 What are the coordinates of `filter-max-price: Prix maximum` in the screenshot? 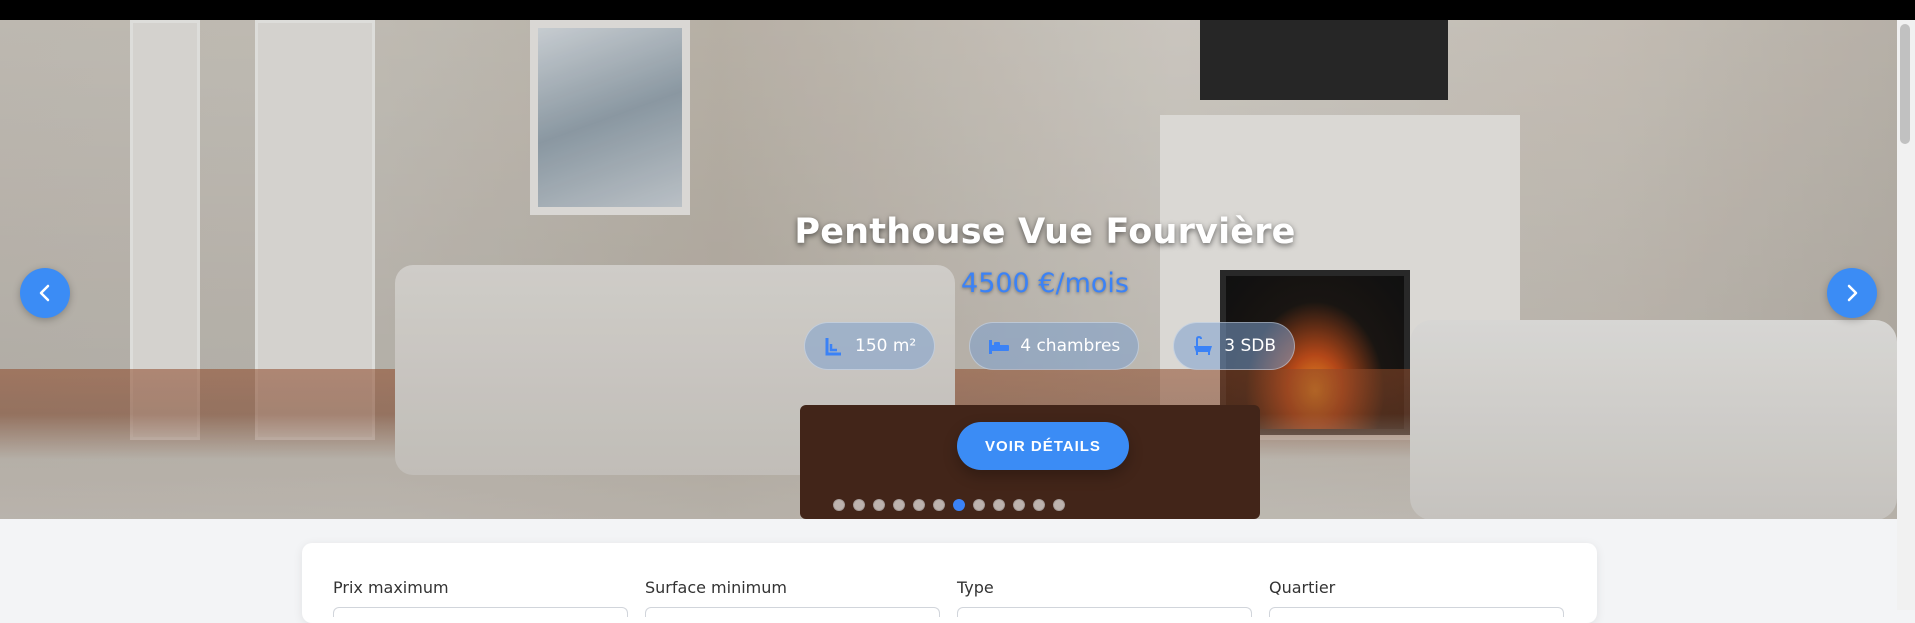 It's located at (480, 597).